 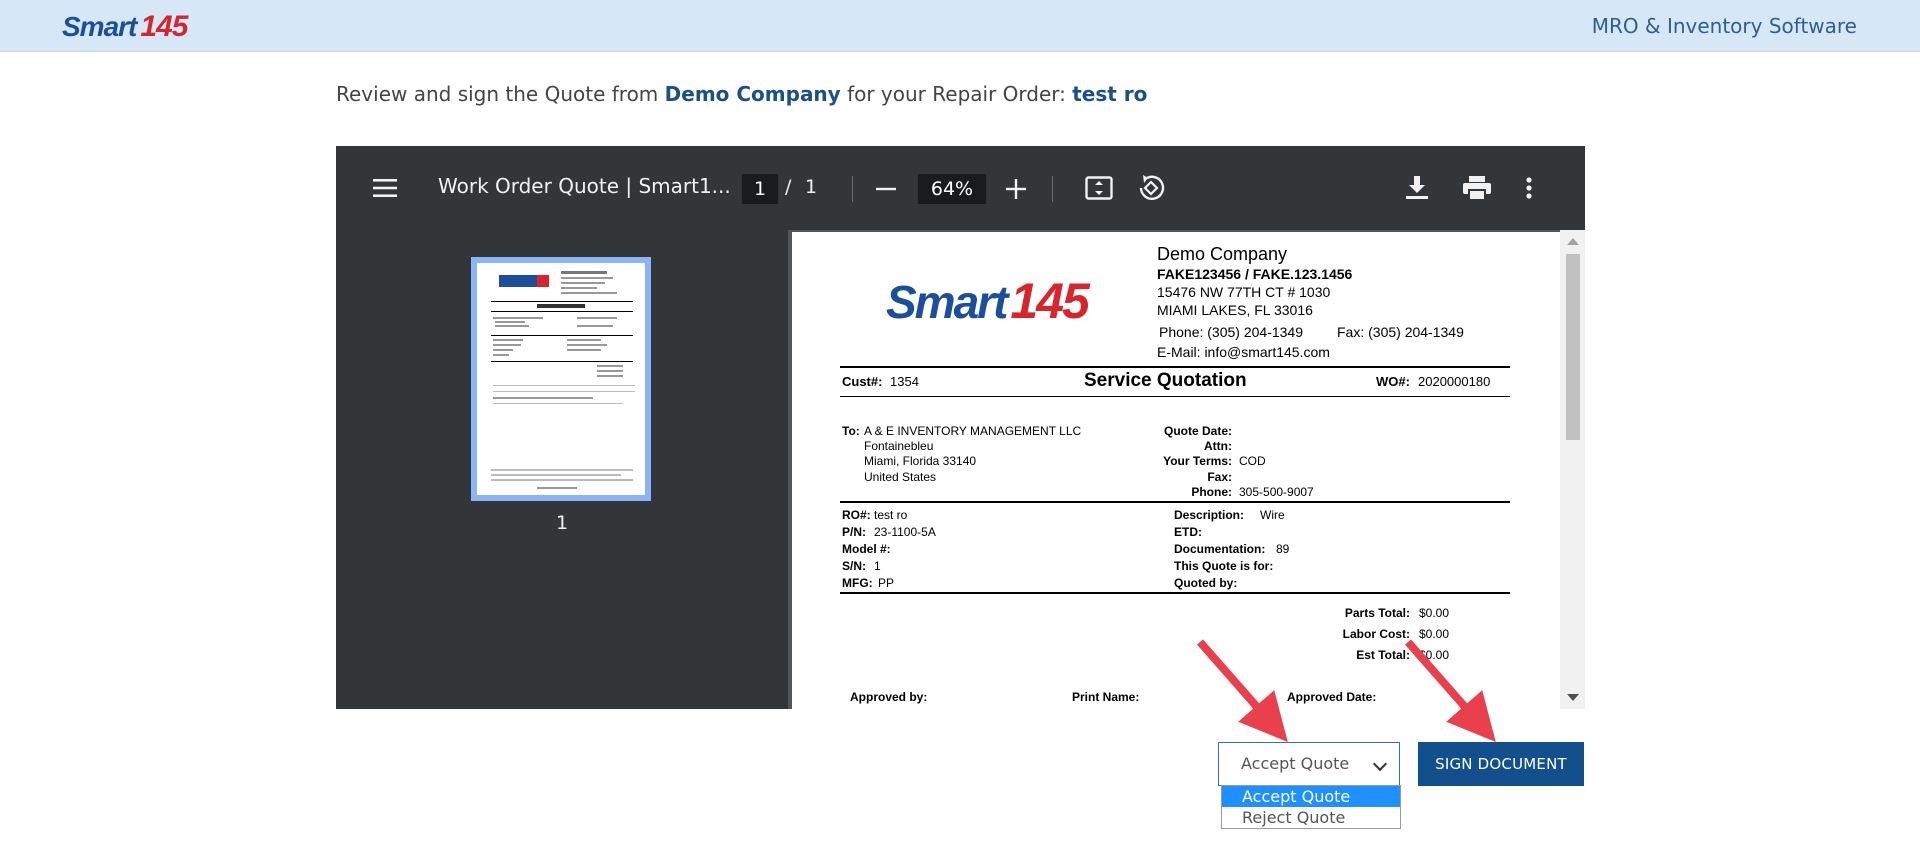 I want to click on scroll-down-arrow, so click(x=1573, y=697).